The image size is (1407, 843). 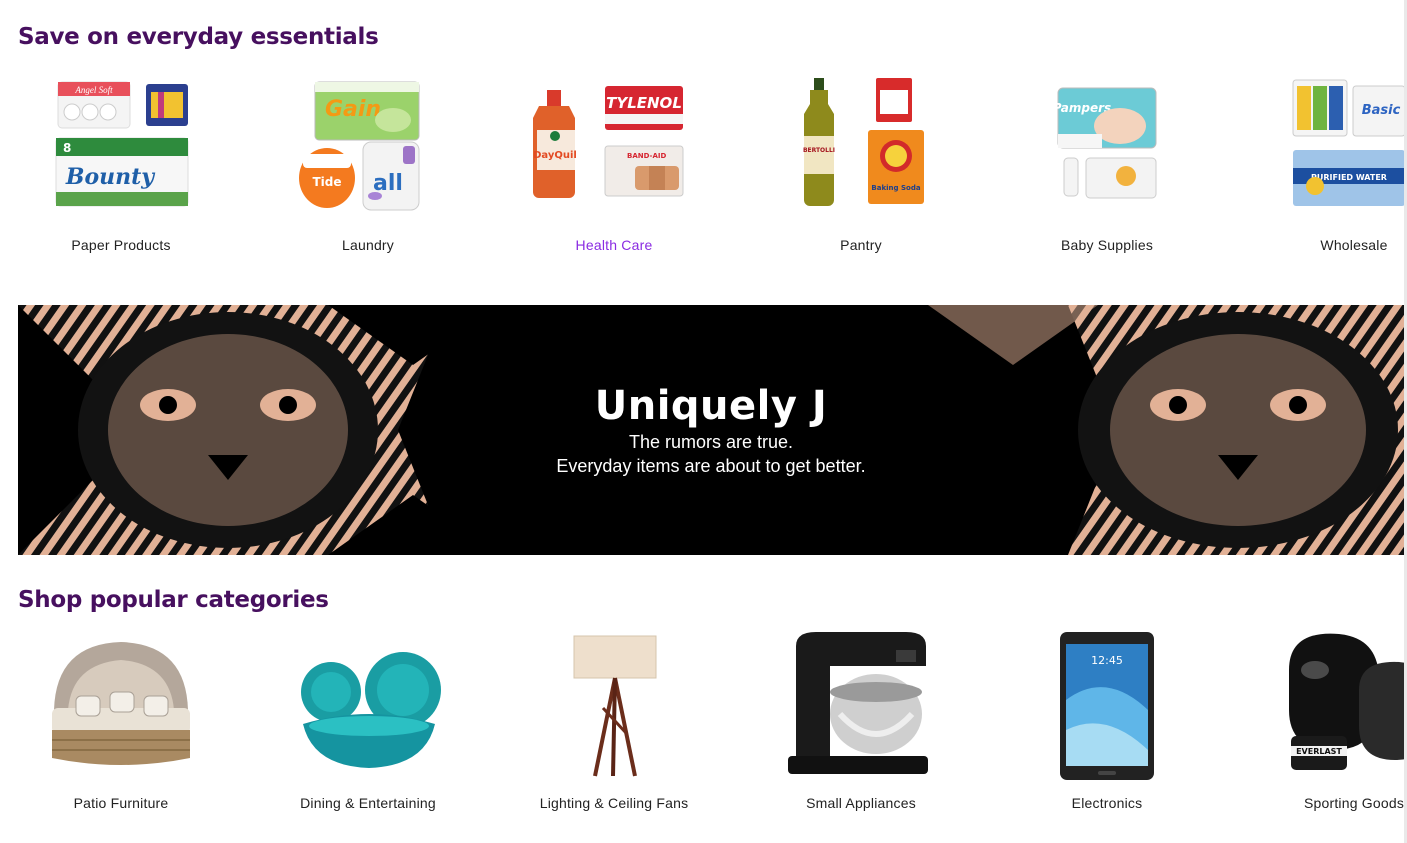 What do you see at coordinates (614, 803) in the screenshot?
I see `category-label: Lighting & Ceiling Fans` at bounding box center [614, 803].